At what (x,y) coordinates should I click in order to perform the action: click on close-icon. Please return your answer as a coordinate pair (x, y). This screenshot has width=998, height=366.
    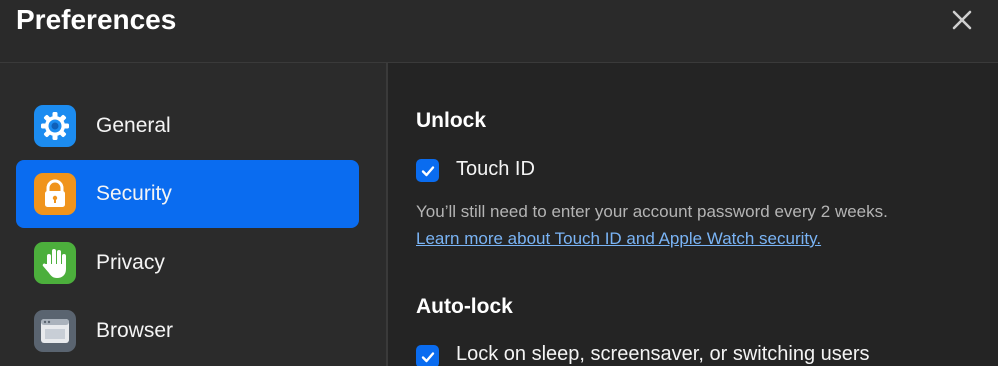
    Looking at the image, I should click on (962, 20).